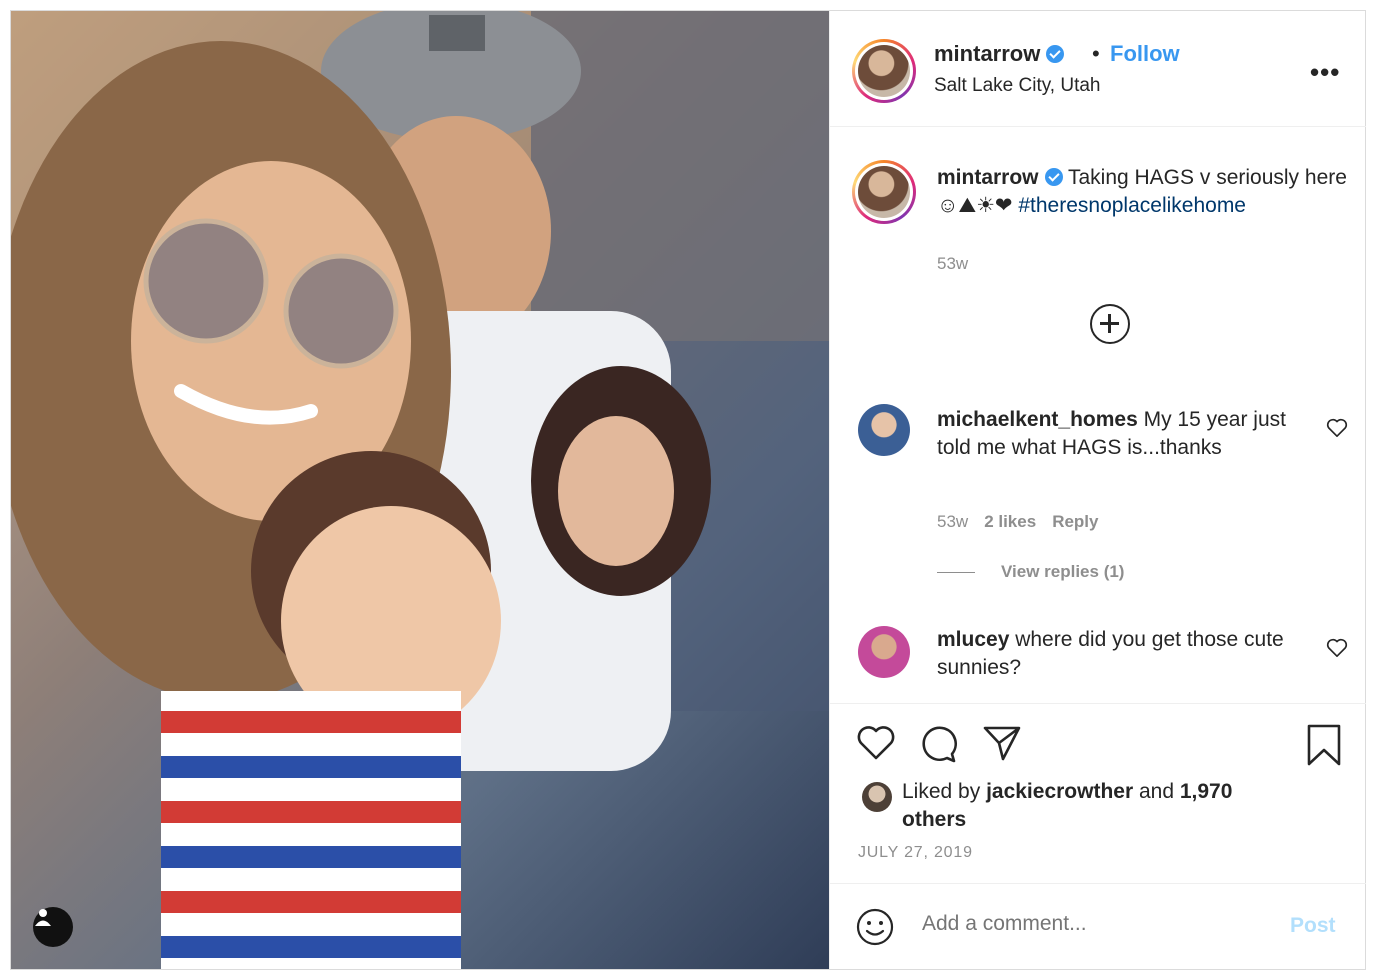  What do you see at coordinates (877, 797) in the screenshot?
I see `liker-avatar` at bounding box center [877, 797].